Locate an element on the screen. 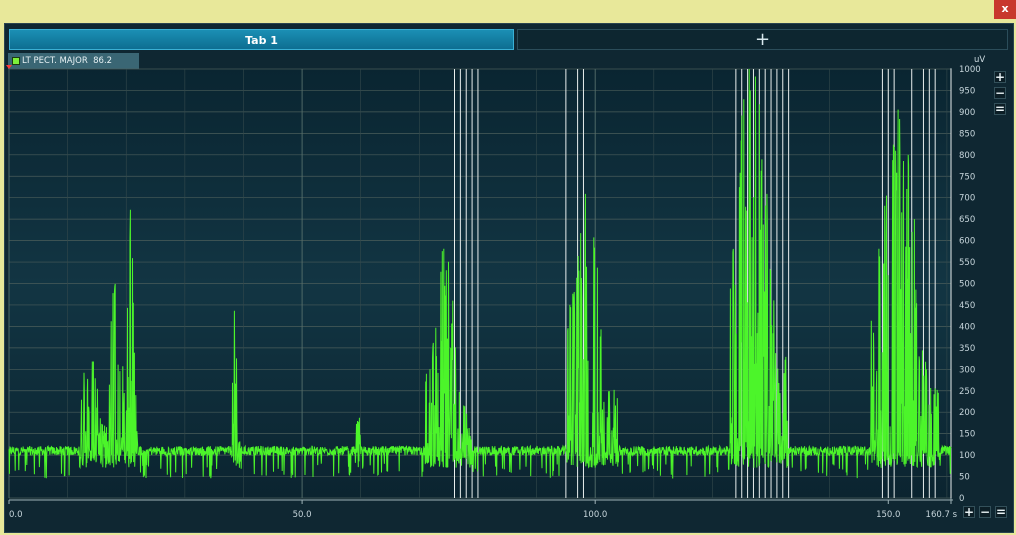  y-tick-label: 100 is located at coordinates (967, 456).